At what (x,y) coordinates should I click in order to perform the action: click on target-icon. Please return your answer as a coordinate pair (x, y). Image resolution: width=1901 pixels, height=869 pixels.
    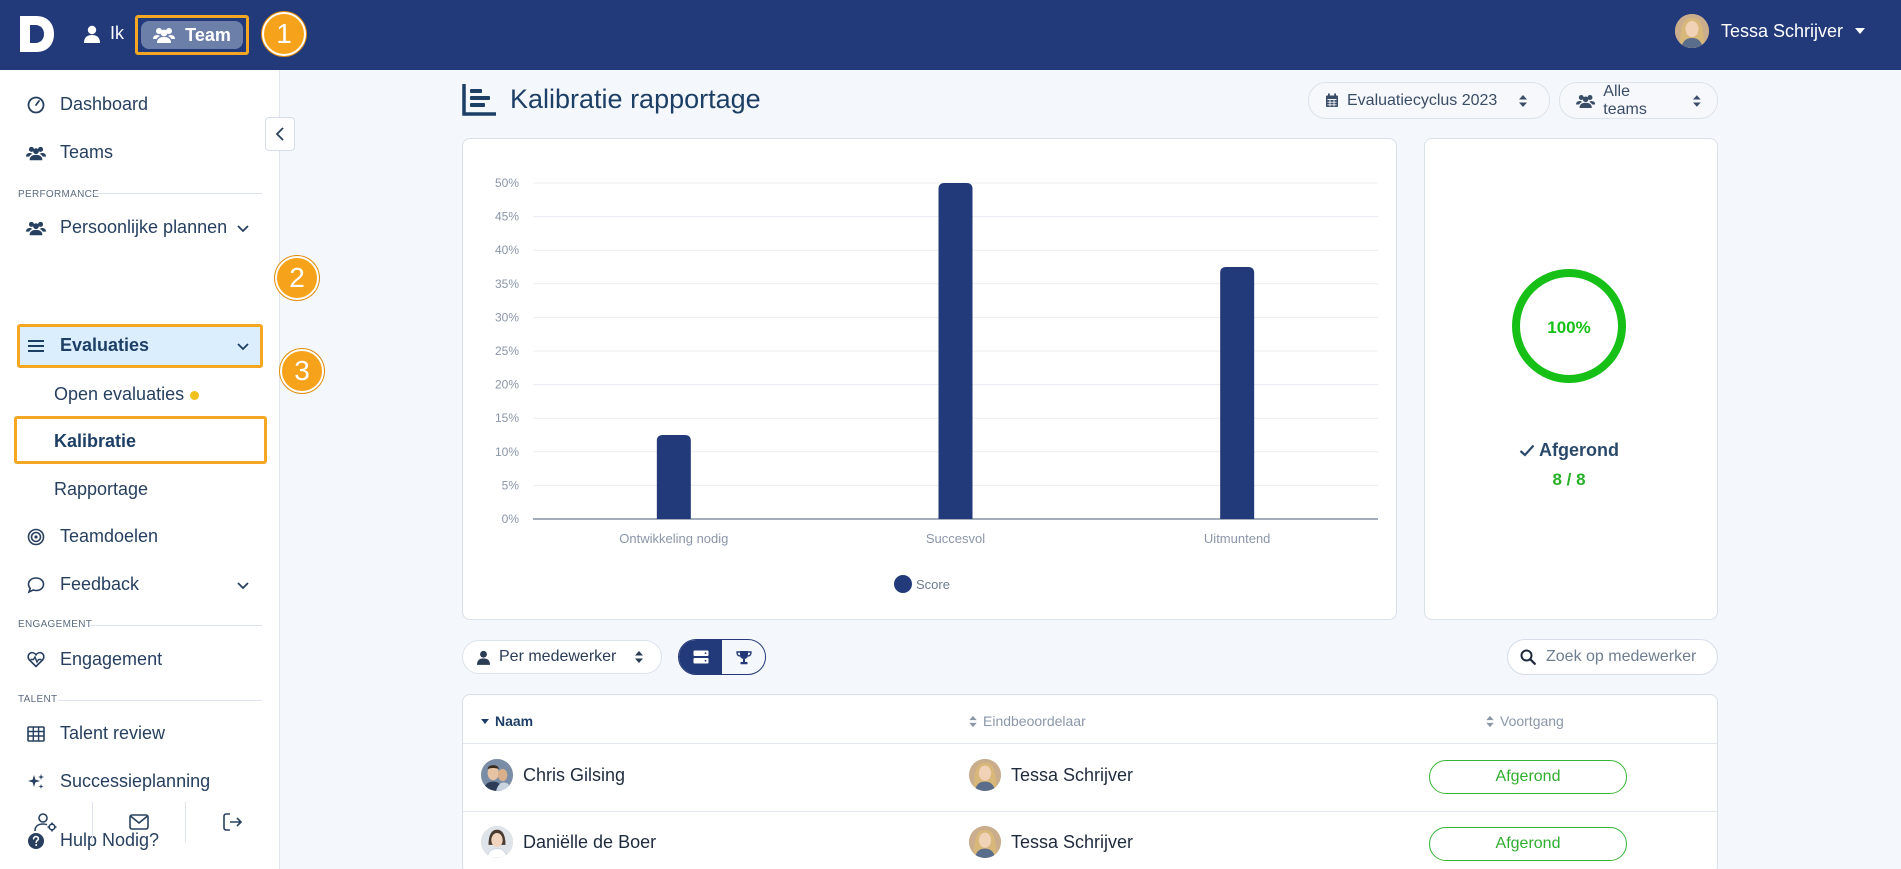
    Looking at the image, I should click on (36, 536).